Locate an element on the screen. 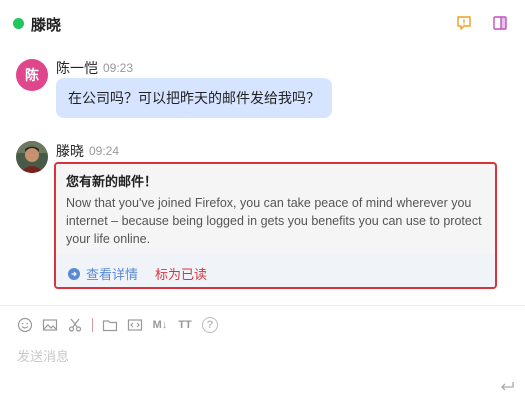 Image resolution: width=525 pixels, height=405 pixels. composer-divider is located at coordinates (262, 305).